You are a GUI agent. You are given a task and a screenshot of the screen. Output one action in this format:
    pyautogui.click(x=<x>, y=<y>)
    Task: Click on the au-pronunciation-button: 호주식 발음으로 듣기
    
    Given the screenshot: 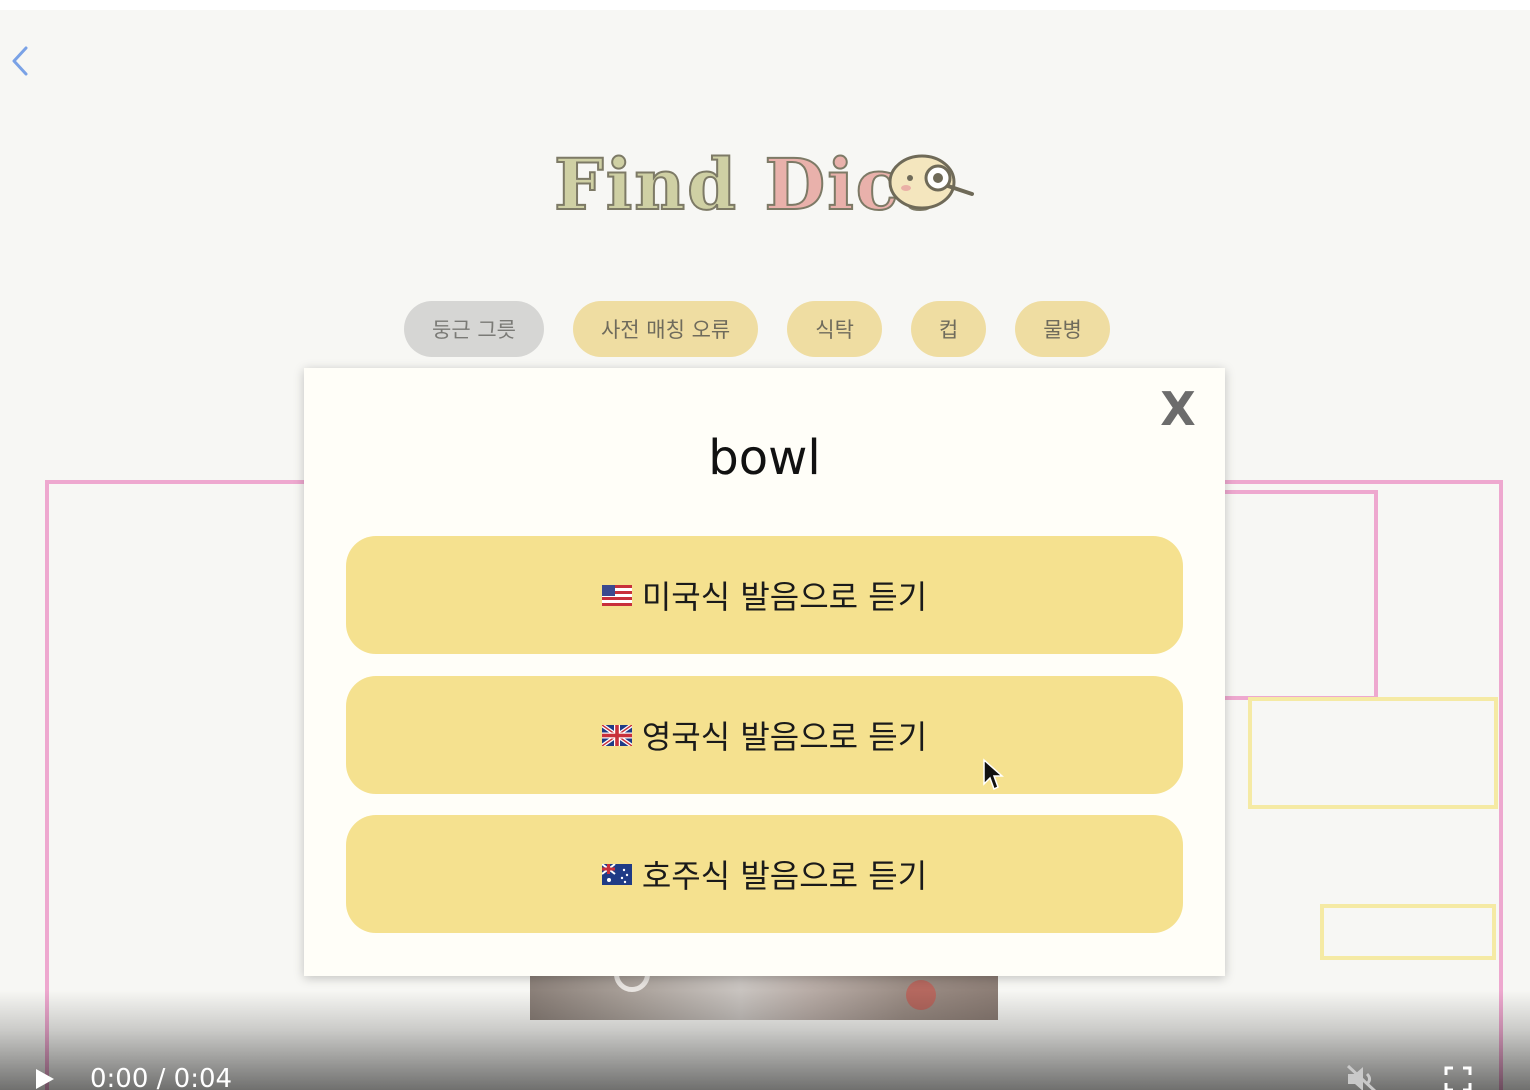 What is the action you would take?
    pyautogui.click(x=764, y=874)
    